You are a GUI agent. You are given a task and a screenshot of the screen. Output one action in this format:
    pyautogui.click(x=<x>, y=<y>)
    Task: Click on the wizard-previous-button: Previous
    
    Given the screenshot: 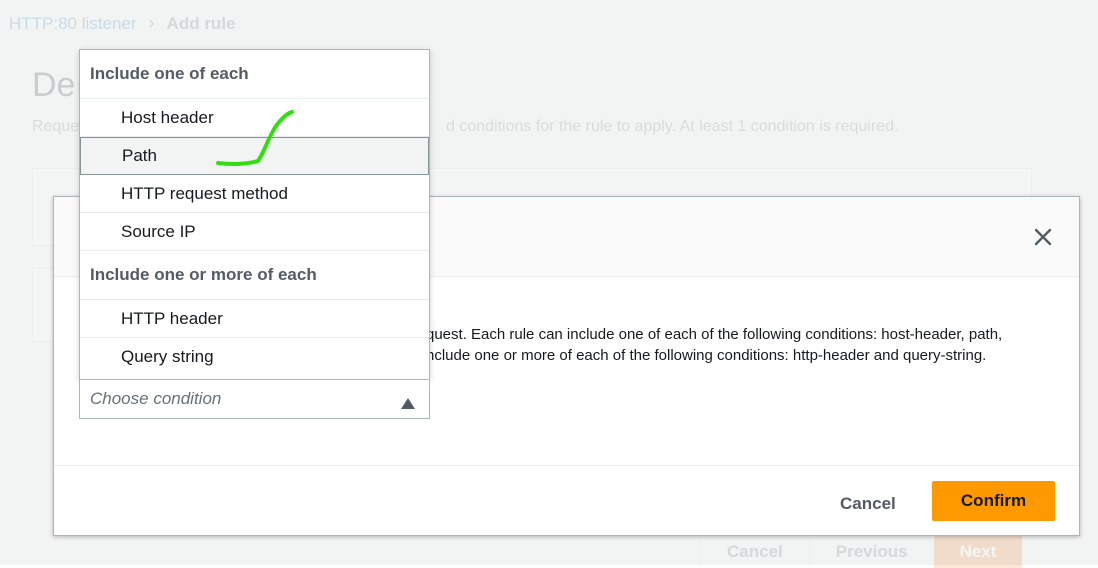 What is the action you would take?
    pyautogui.click(x=871, y=552)
    